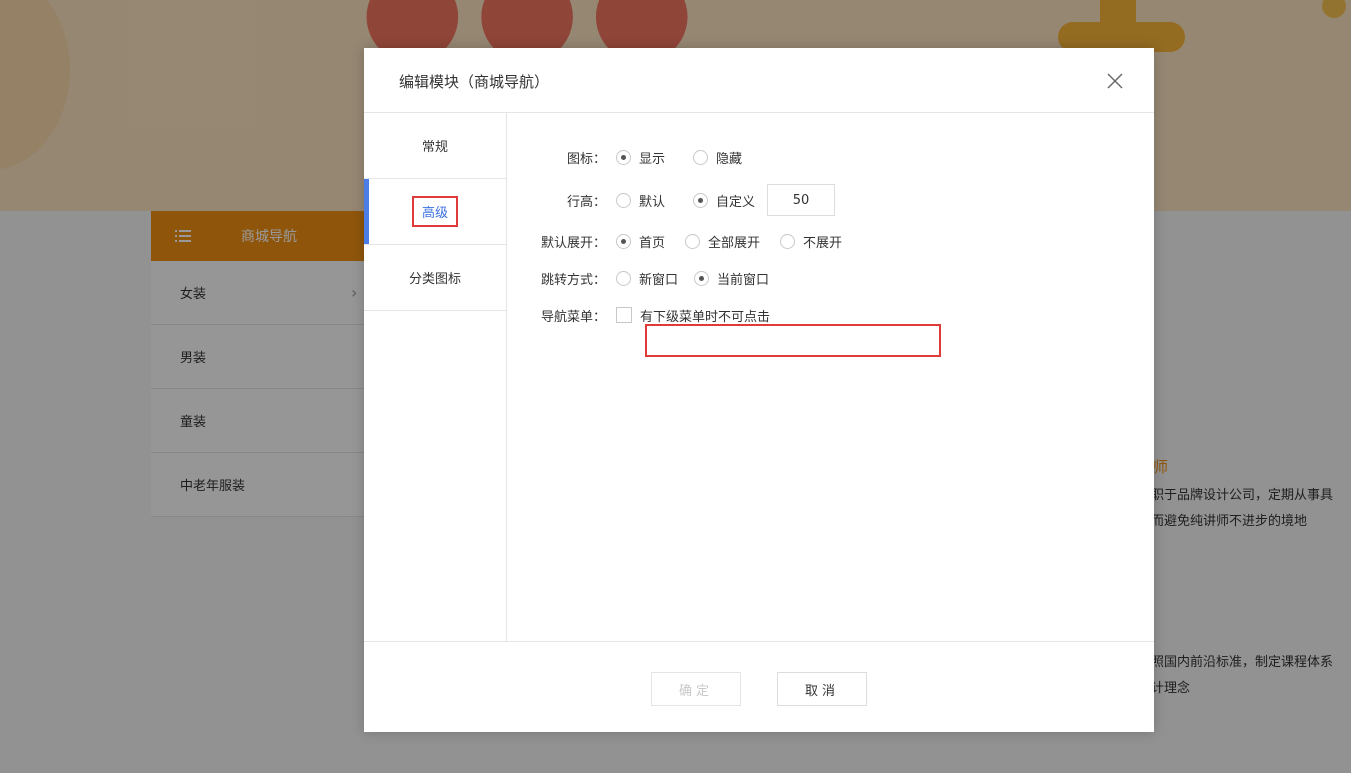 This screenshot has width=1351, height=773. I want to click on jump-mode-row: 跳转方式： 新窗口 当前窗口, so click(661, 278).